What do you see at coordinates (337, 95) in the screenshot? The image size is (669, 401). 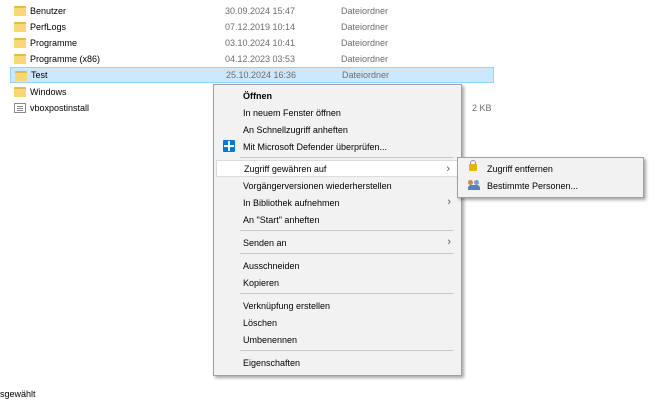 I see `menu-item-open: Öffnen` at bounding box center [337, 95].